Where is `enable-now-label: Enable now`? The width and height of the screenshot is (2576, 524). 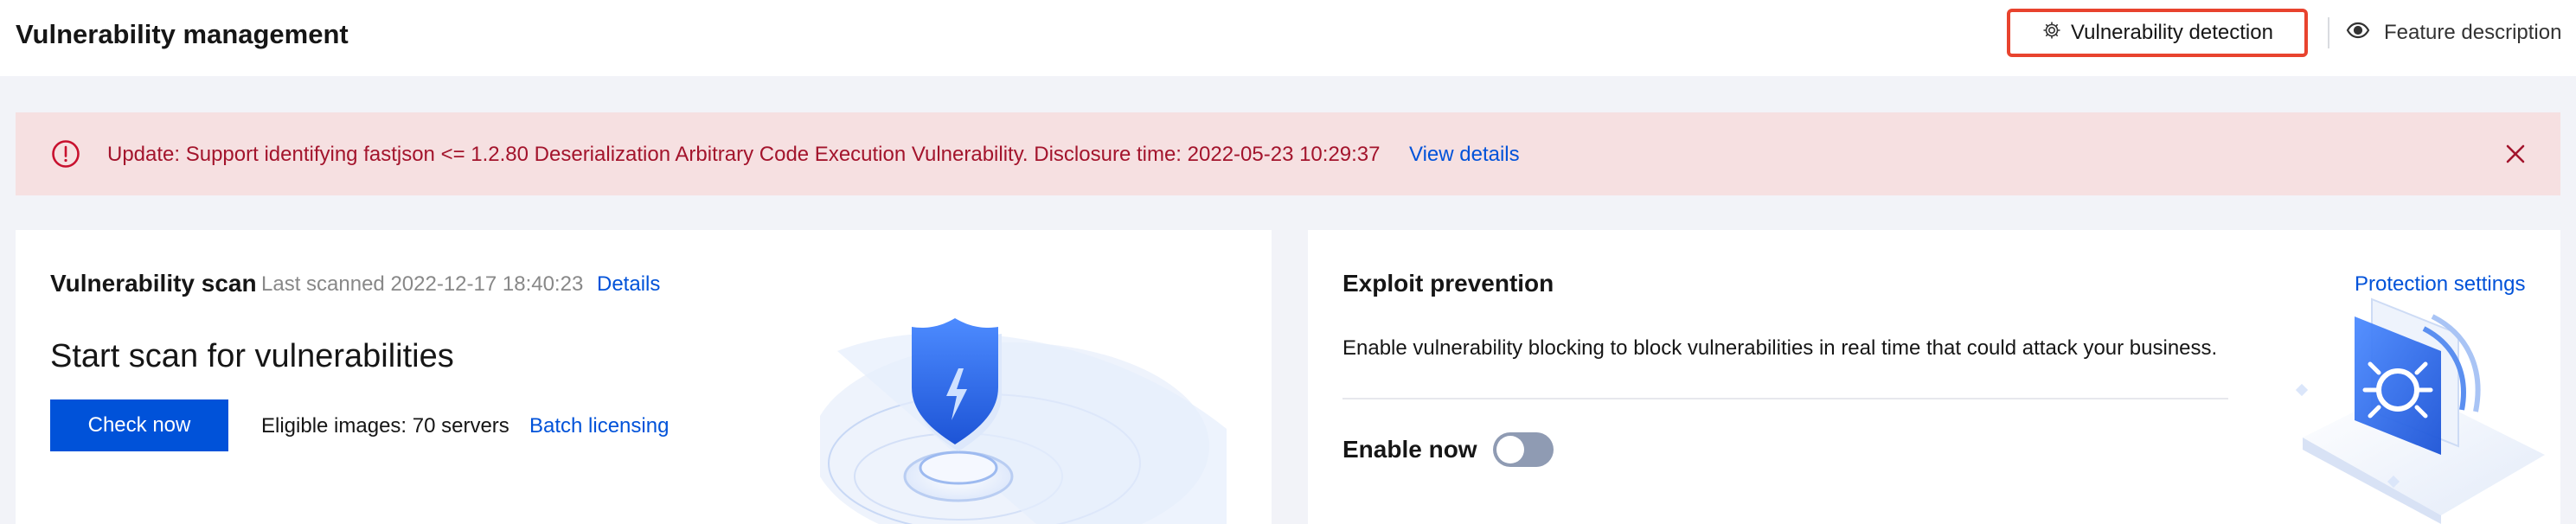
enable-now-label: Enable now is located at coordinates (1409, 449).